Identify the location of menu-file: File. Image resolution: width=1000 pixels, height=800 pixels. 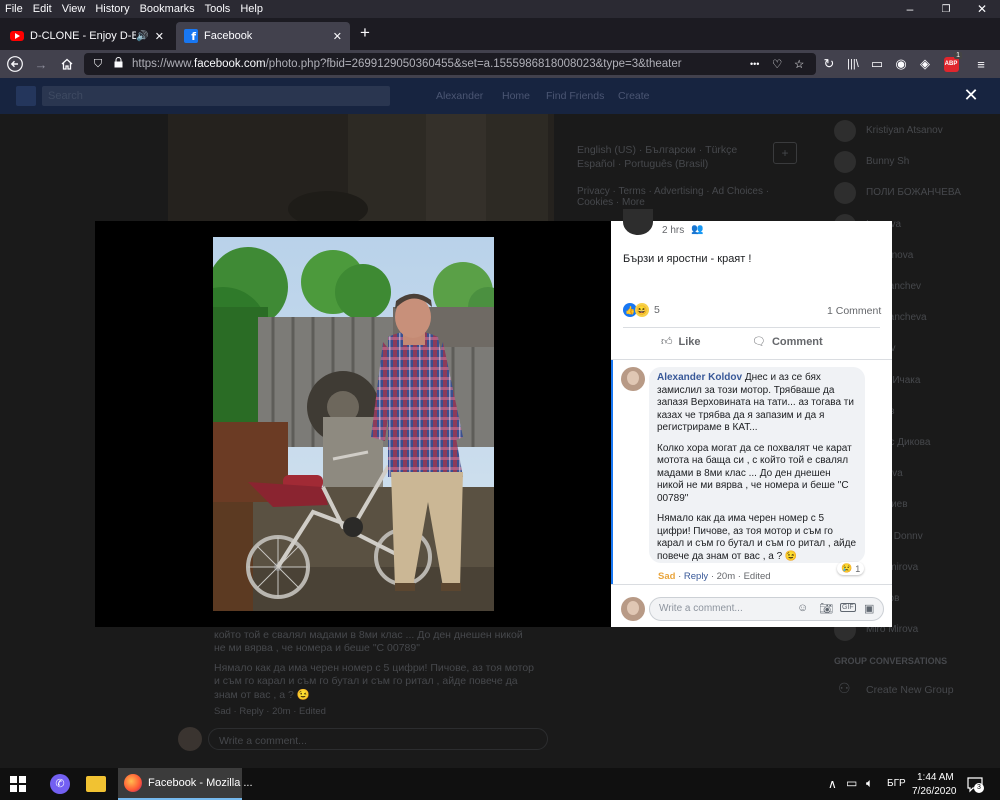
(14, 9).